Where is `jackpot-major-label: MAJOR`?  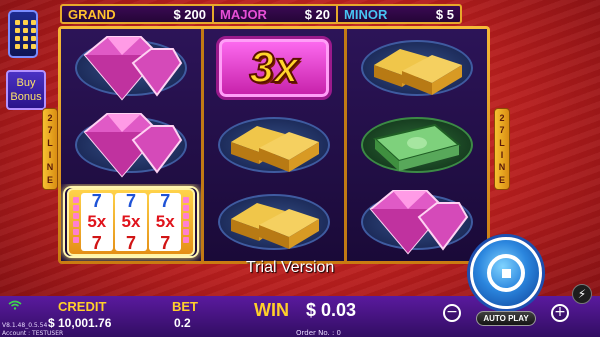 jackpot-major-label: MAJOR is located at coordinates (243, 14).